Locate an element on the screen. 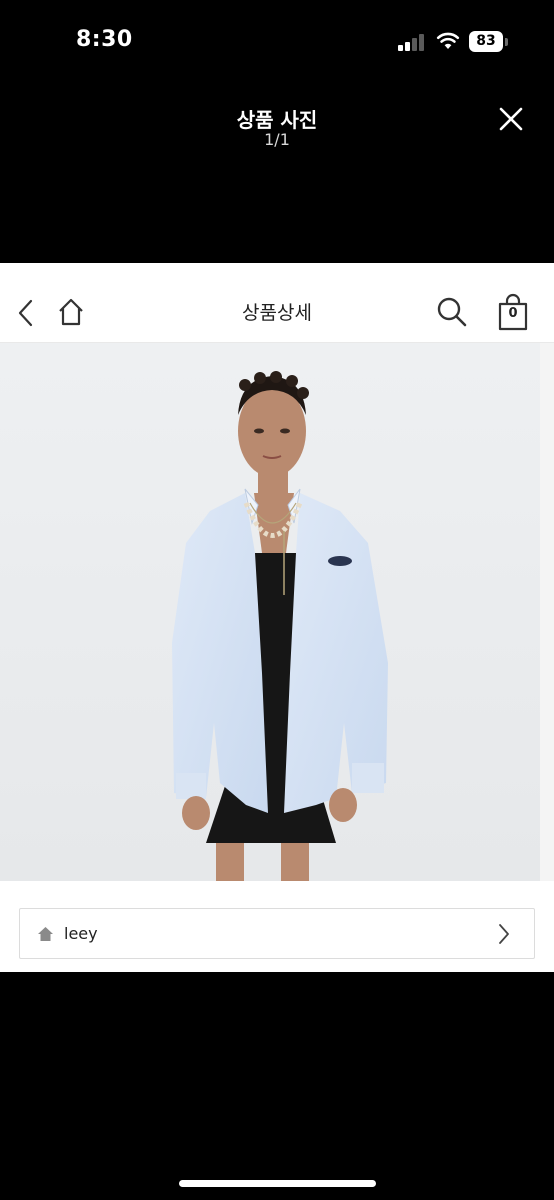 The width and height of the screenshot is (554, 1200). cart-button: 0 is located at coordinates (513, 312).